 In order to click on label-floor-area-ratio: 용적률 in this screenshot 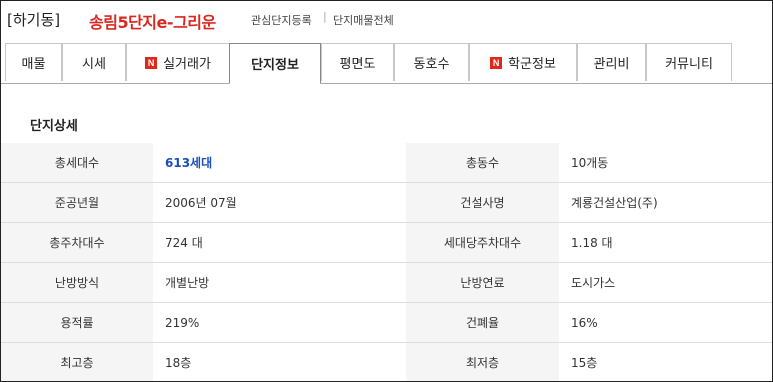, I will do `click(77, 322)`.